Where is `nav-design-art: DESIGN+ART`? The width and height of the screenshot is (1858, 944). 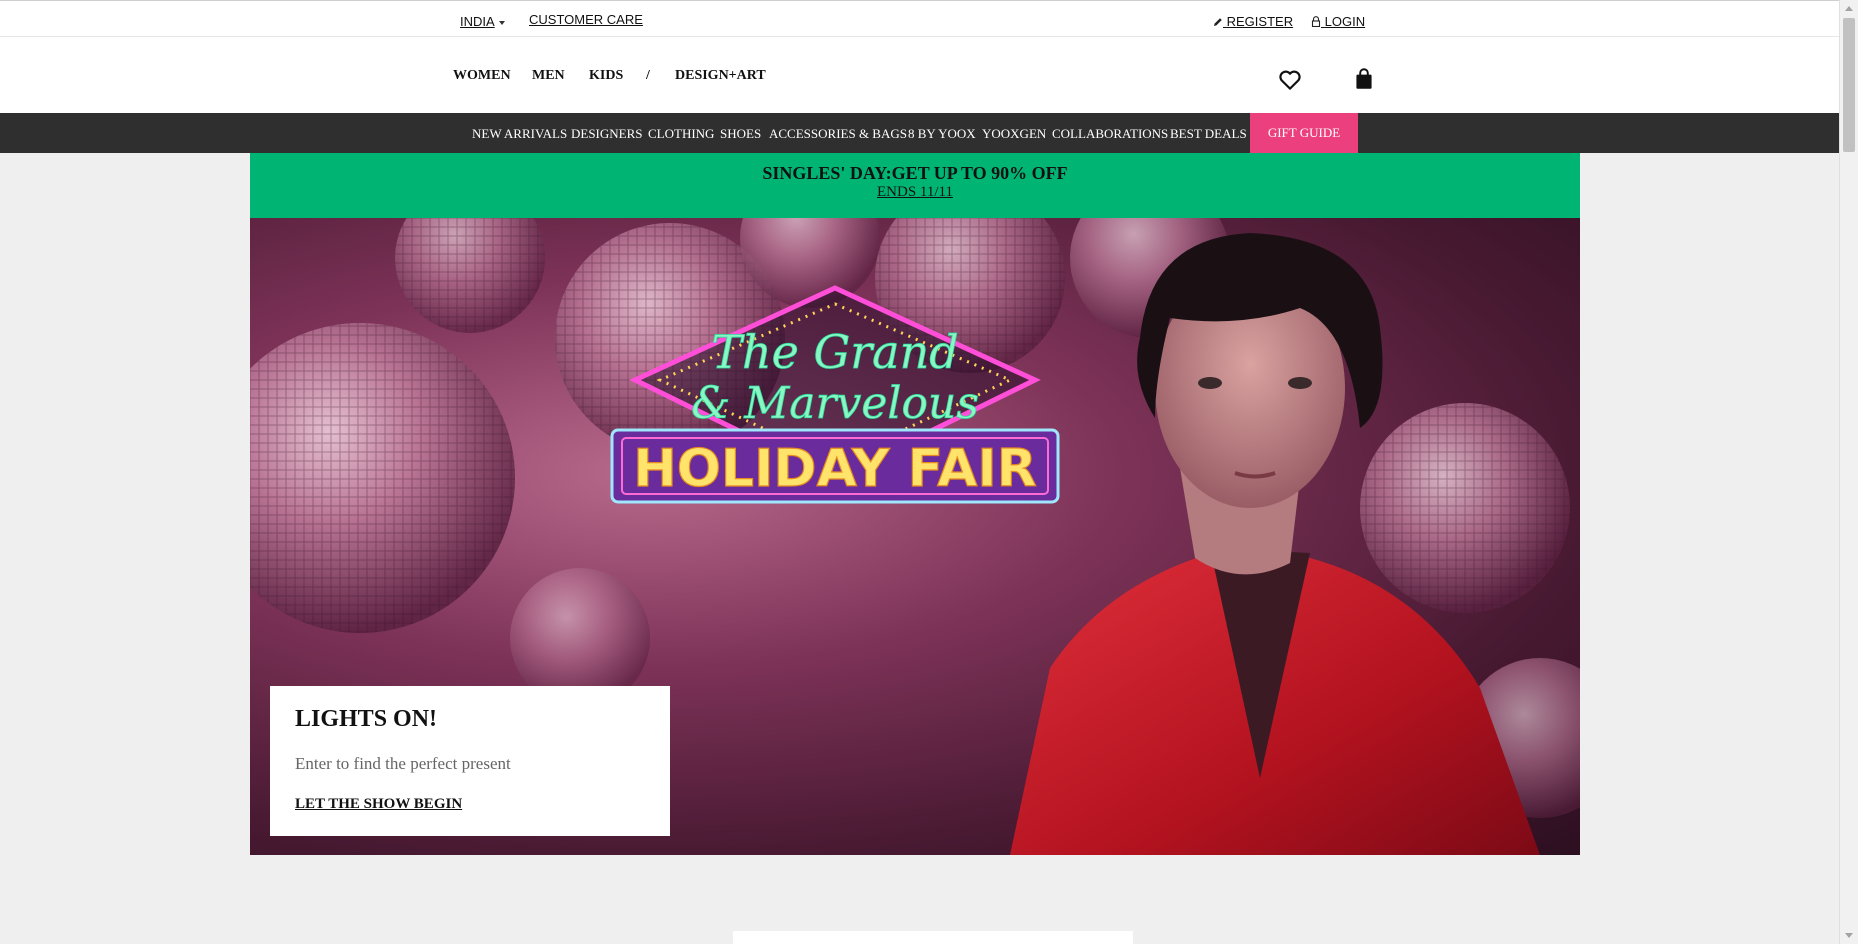 nav-design-art: DESIGN+ART is located at coordinates (720, 76).